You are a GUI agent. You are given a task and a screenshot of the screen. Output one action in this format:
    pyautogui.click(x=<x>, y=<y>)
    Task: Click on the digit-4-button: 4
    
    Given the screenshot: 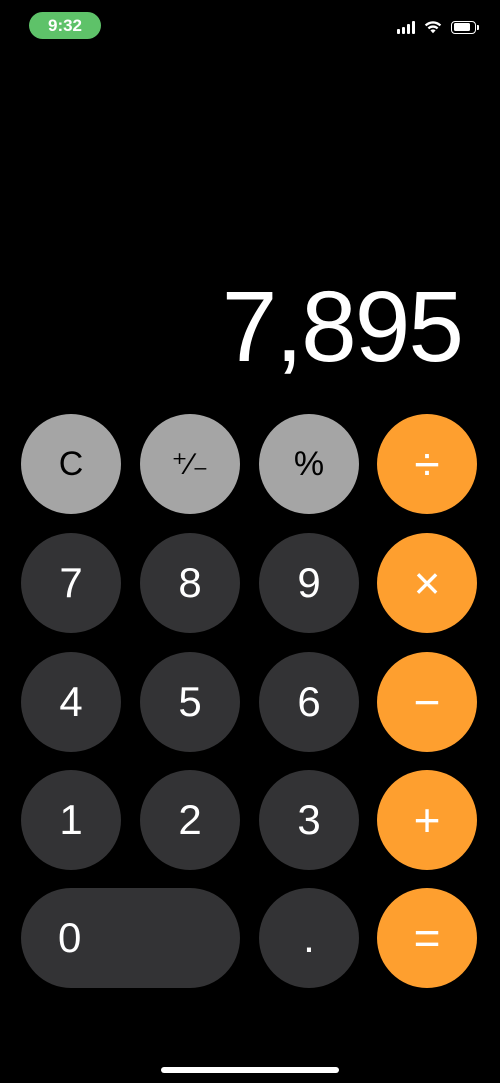 What is the action you would take?
    pyautogui.click(x=71, y=702)
    